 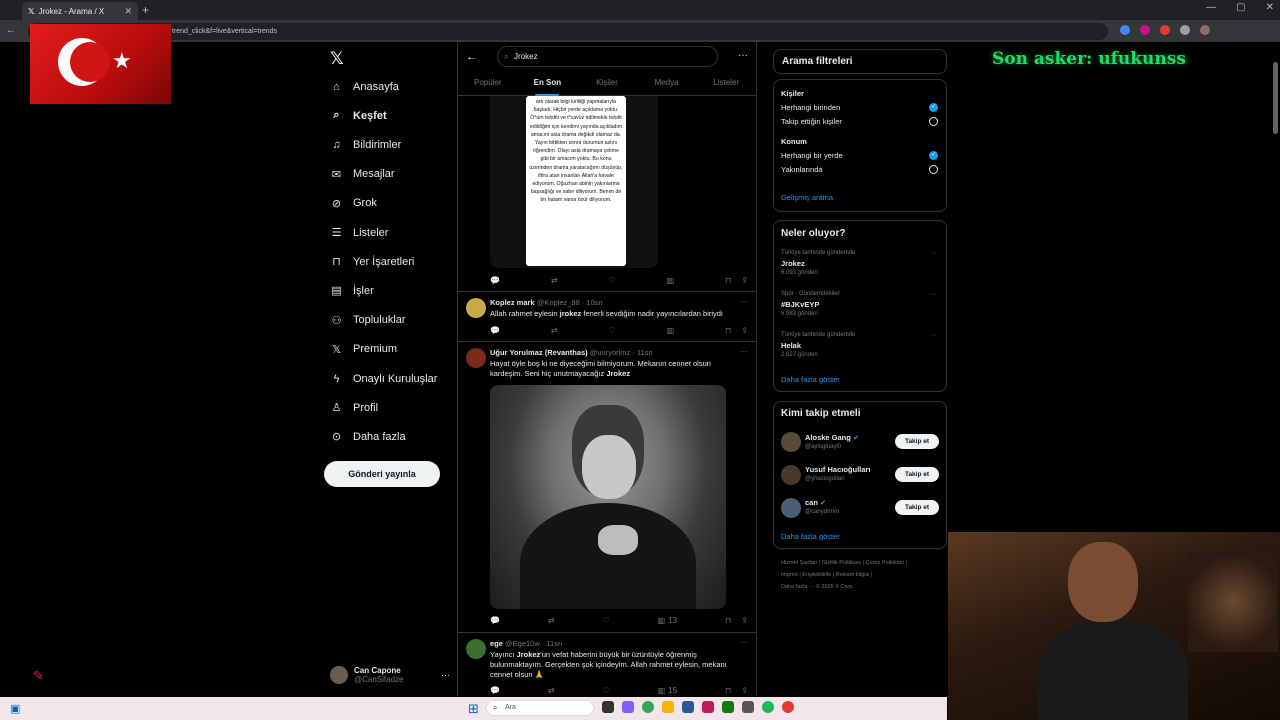 I want to click on maximize-icon: ▢, so click(x=1240, y=7).